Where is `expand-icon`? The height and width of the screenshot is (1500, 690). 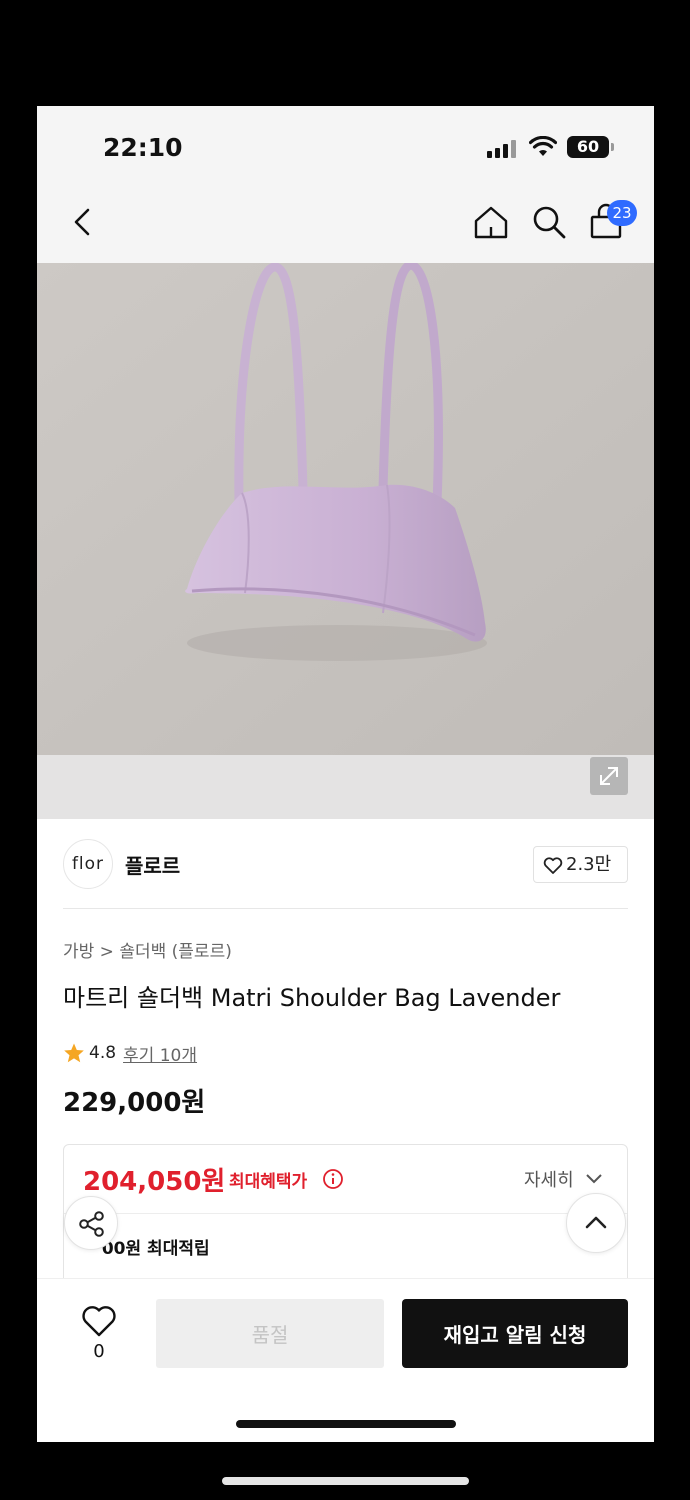
expand-icon is located at coordinates (609, 776).